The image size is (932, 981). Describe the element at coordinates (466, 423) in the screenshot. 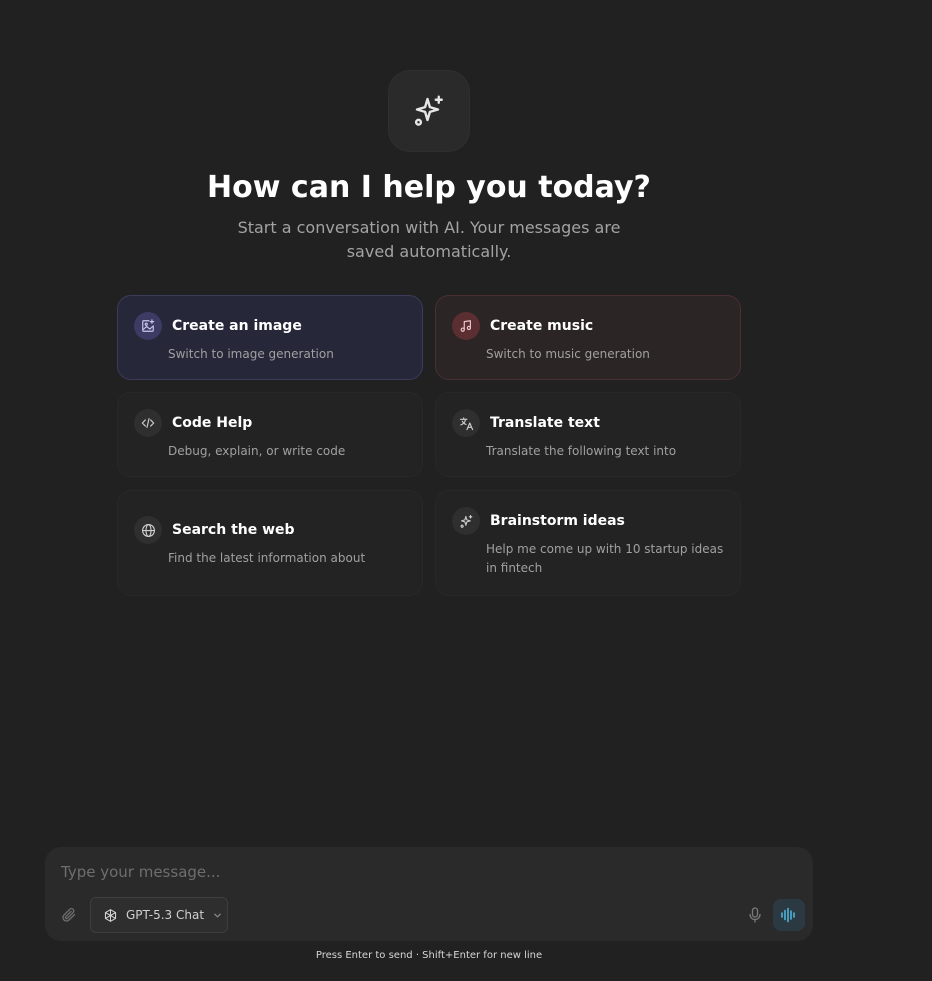

I see `translate-icon` at that location.